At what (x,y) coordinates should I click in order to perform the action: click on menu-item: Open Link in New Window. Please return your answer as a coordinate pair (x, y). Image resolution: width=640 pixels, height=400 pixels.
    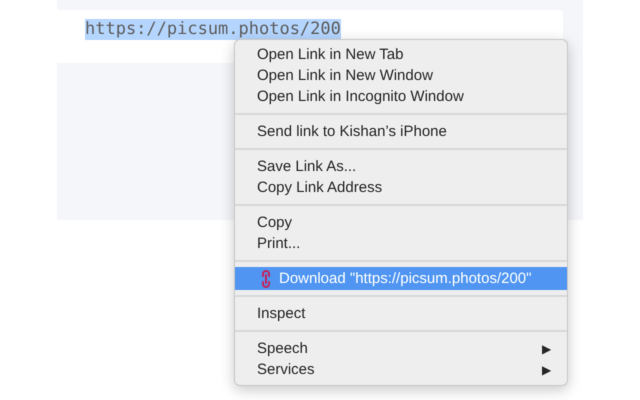
    Looking at the image, I should click on (401, 75).